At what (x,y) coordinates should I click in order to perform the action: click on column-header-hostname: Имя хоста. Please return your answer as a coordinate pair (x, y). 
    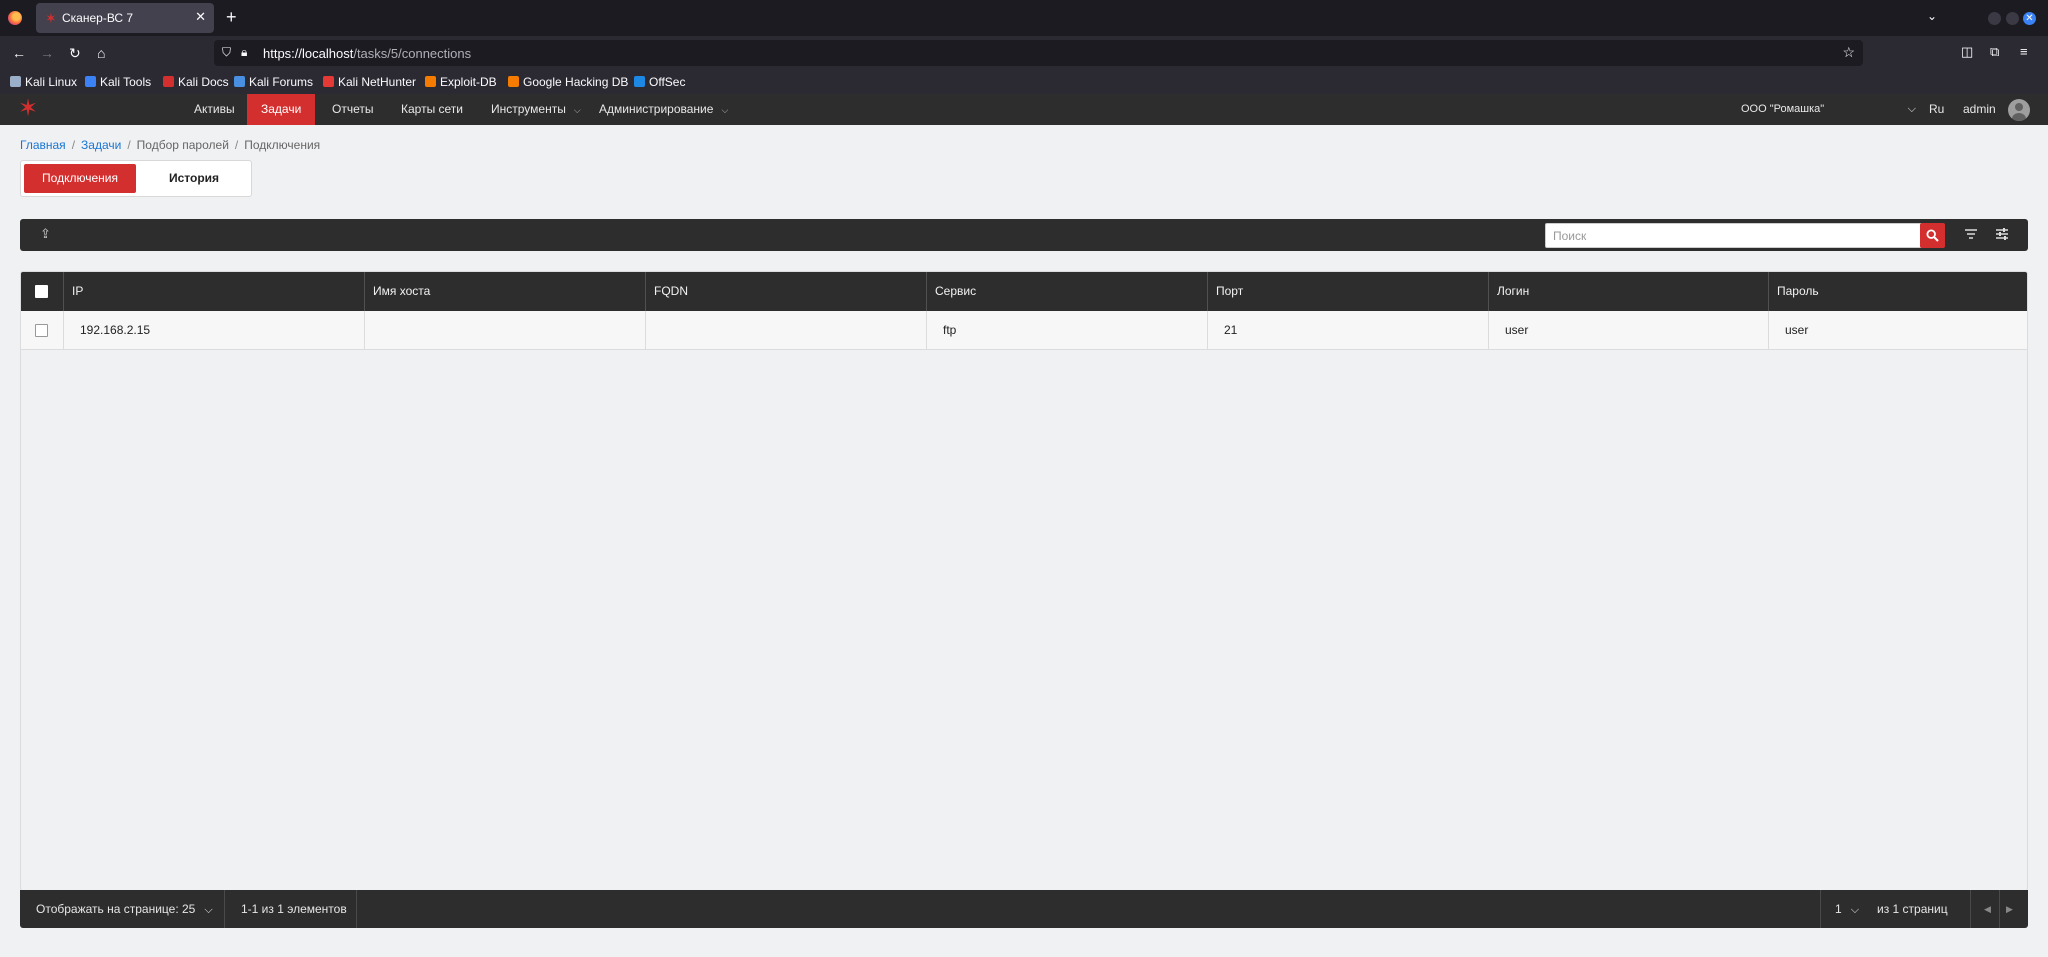
    Looking at the image, I should click on (504, 291).